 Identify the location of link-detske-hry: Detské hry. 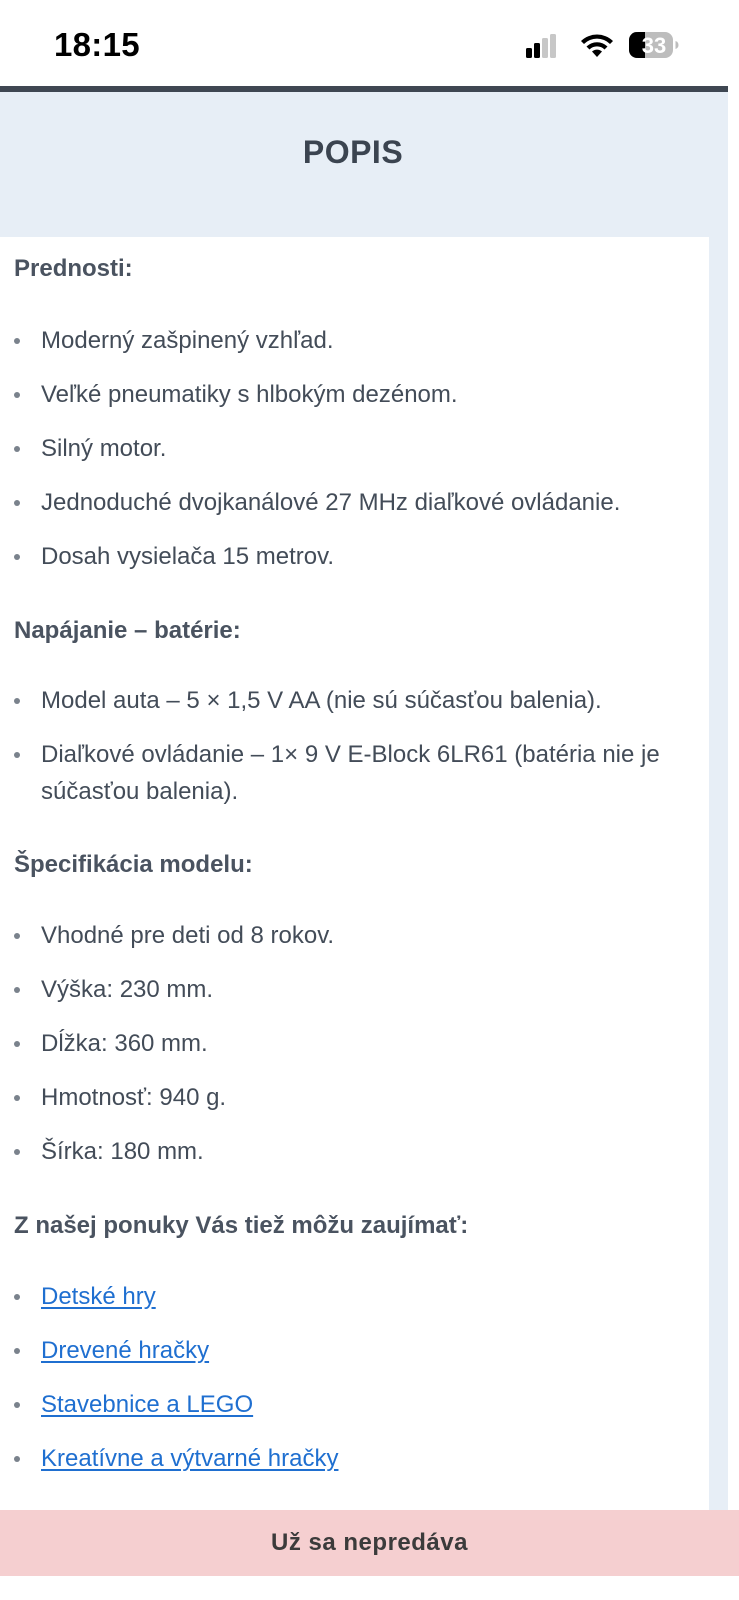
(98, 1296).